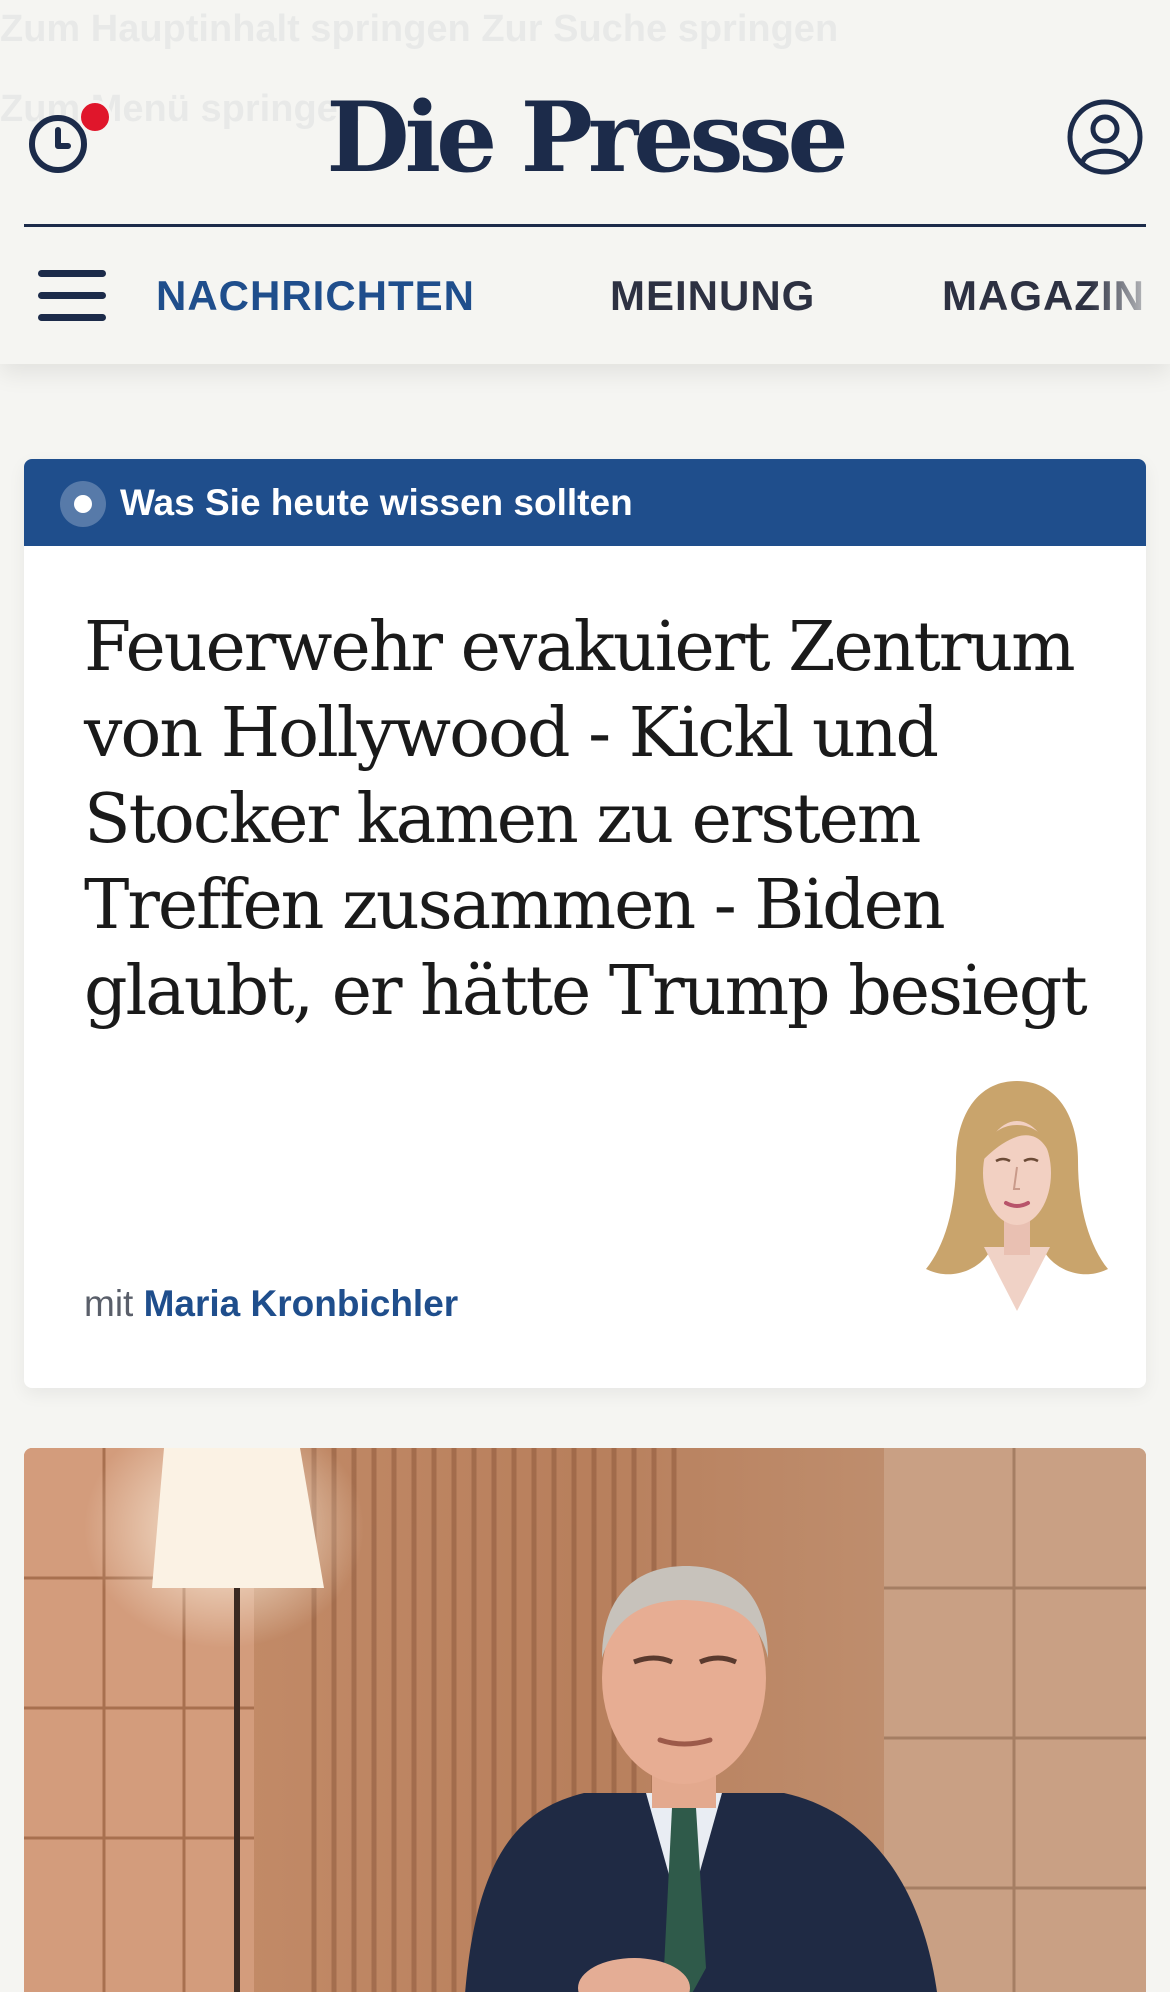 This screenshot has width=1170, height=1992. Describe the element at coordinates (585, 225) in the screenshot. I see `header-divider` at that location.